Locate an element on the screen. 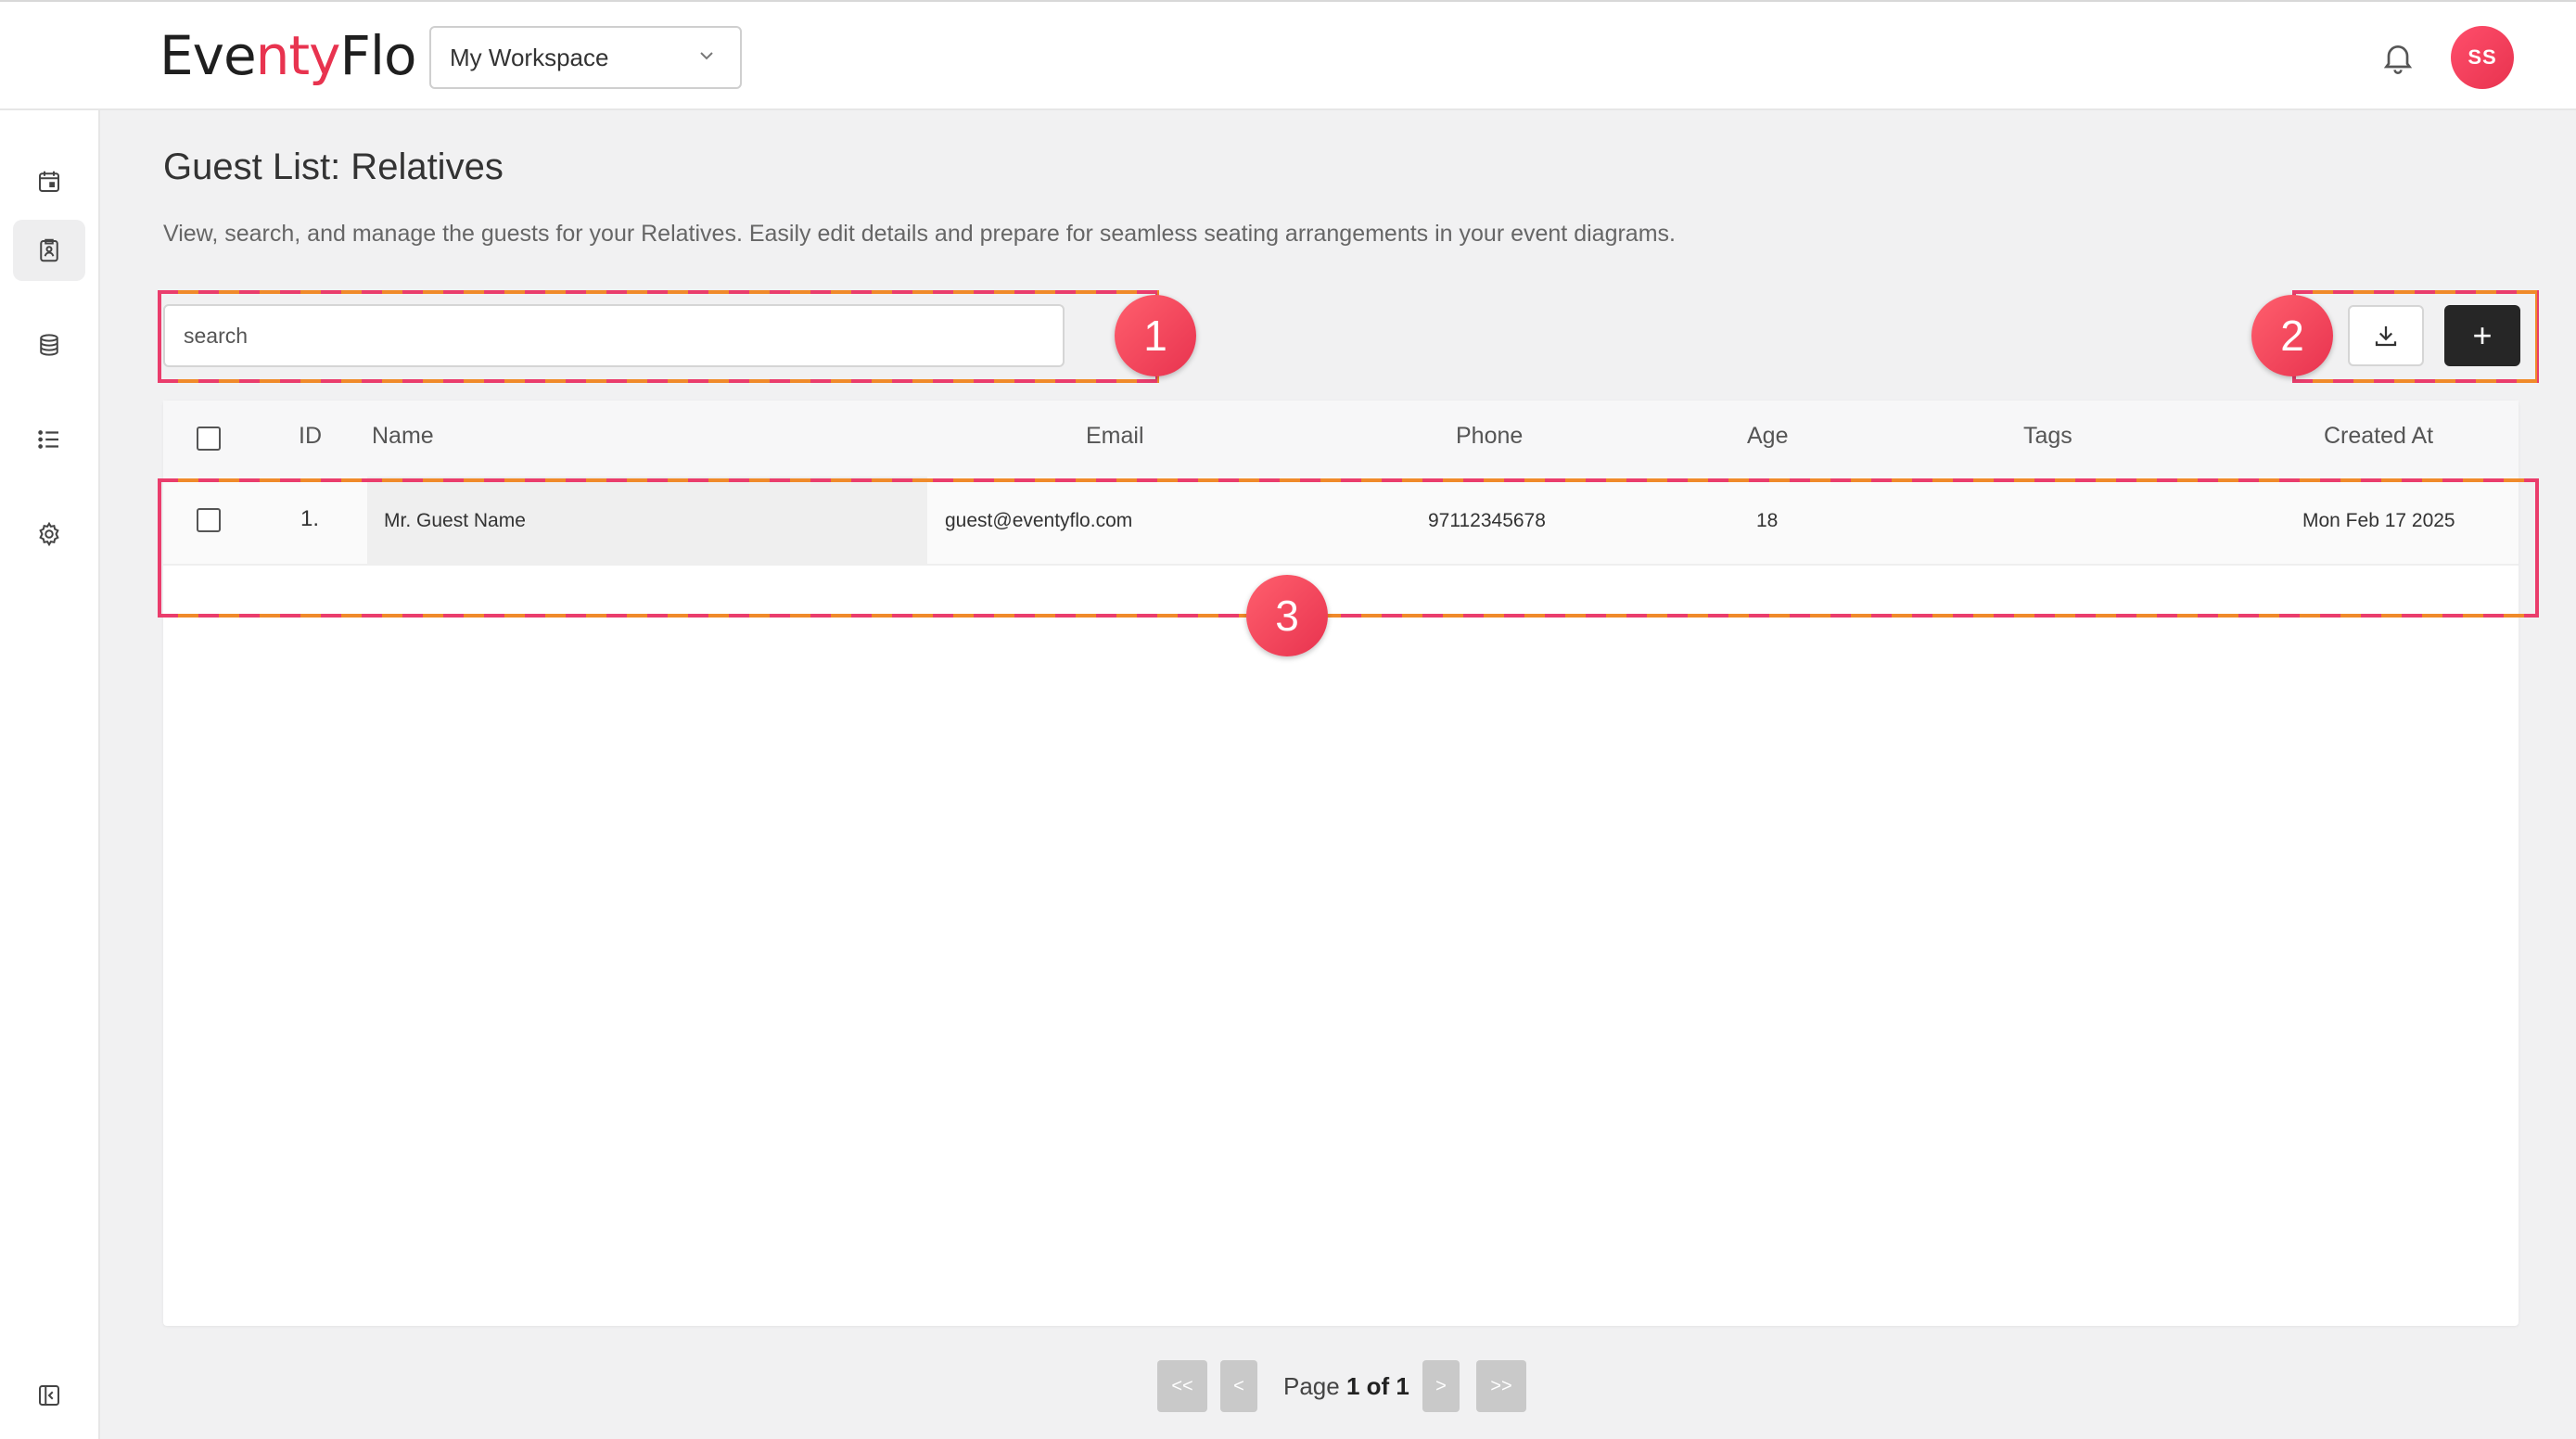 Image resolution: width=2576 pixels, height=1439 pixels. calendar-icon is located at coordinates (49, 182).